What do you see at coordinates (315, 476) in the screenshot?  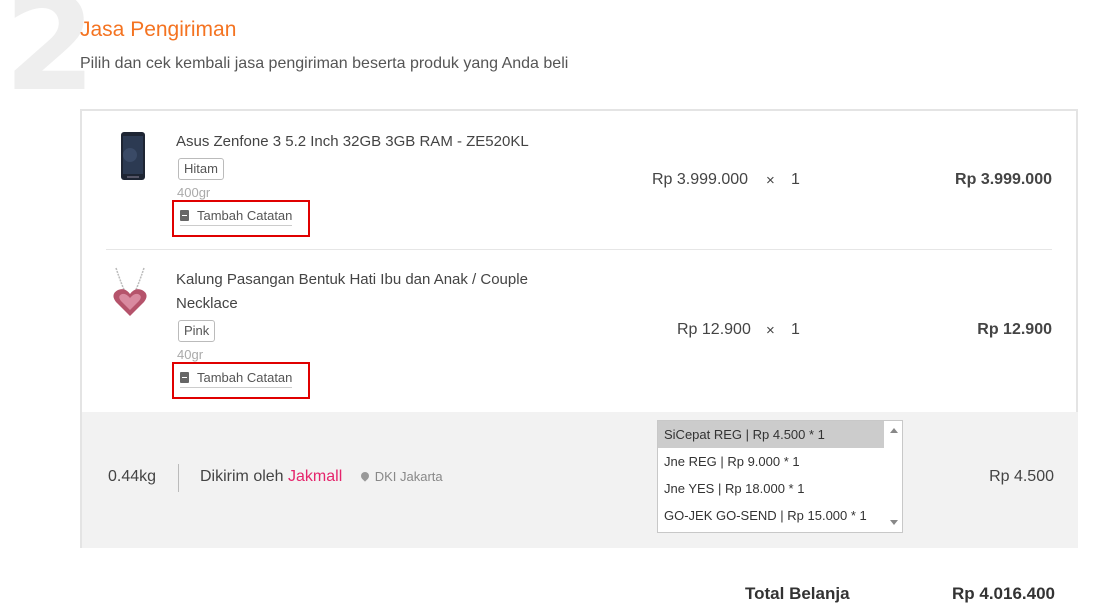 I see `seller-link: Jakmall` at bounding box center [315, 476].